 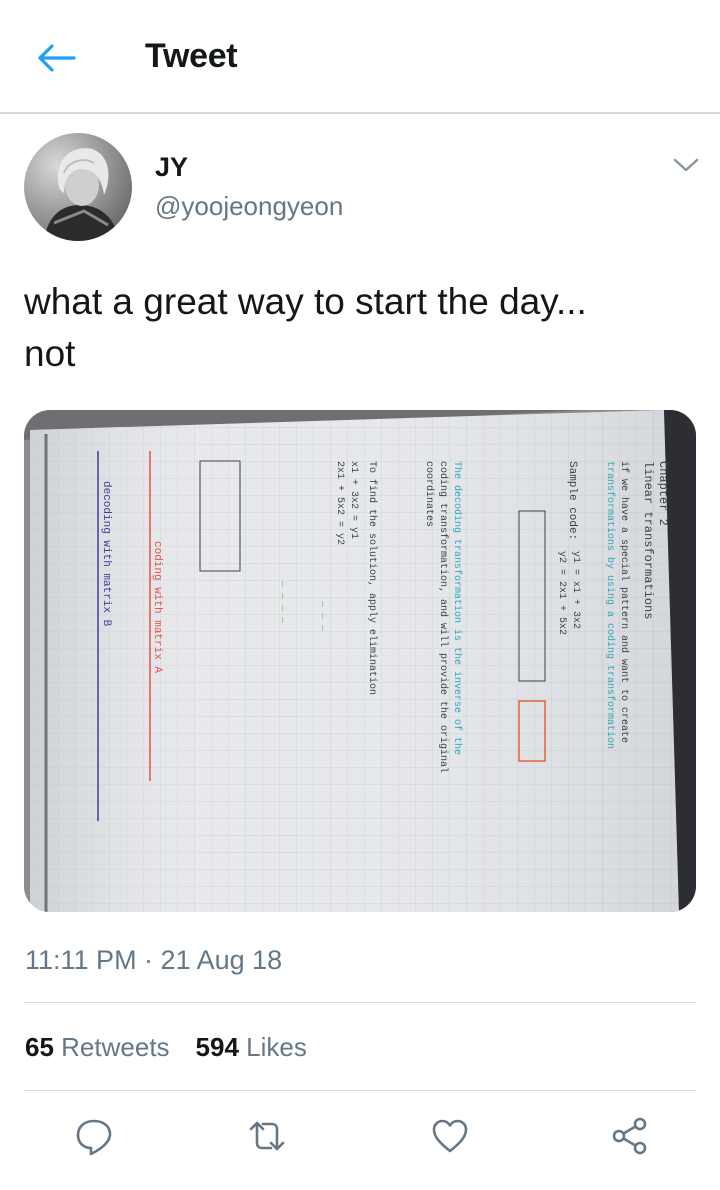 What do you see at coordinates (217, 1047) in the screenshot?
I see `likes-count: 594` at bounding box center [217, 1047].